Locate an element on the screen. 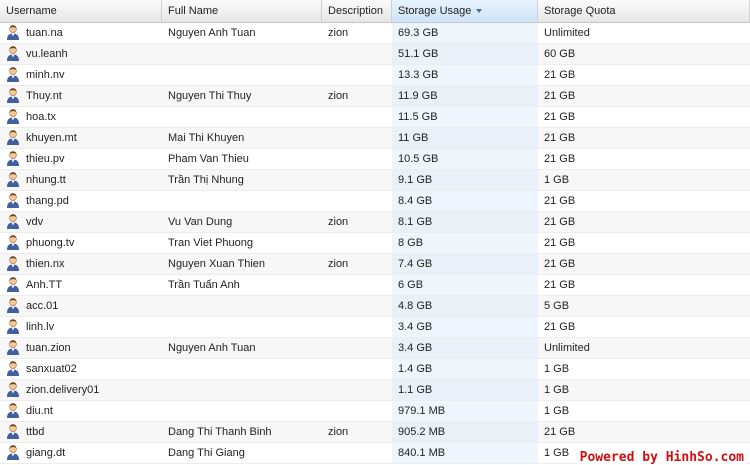  table-row: nhung.tt Trần Thị Nhung 9.1 GB 1 GB is located at coordinates (375, 180).